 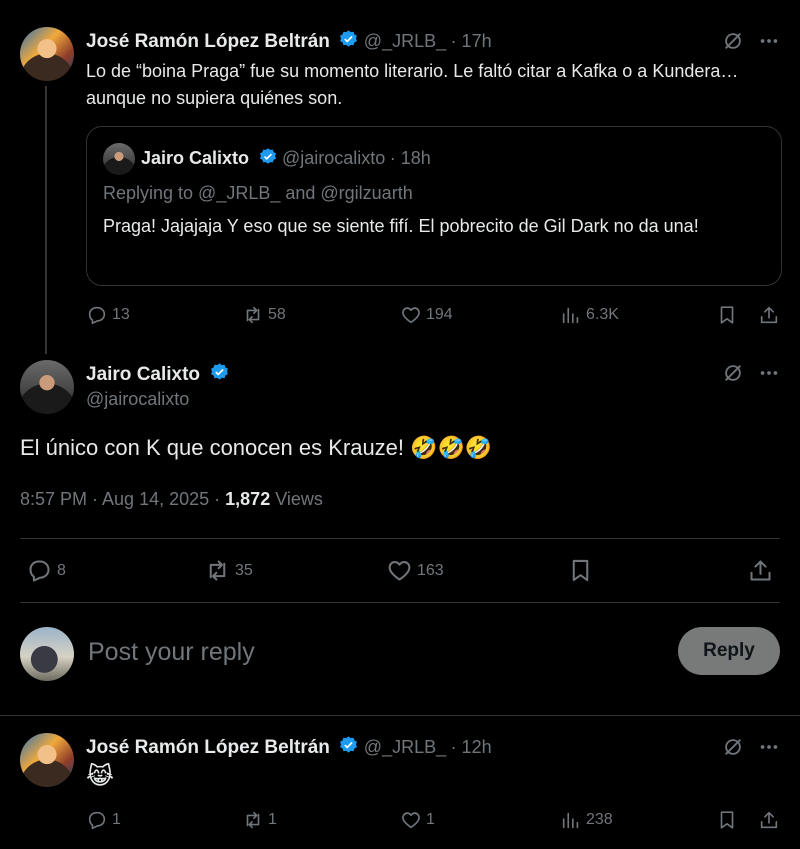 What do you see at coordinates (116, 819) in the screenshot?
I see `reply-count: 1` at bounding box center [116, 819].